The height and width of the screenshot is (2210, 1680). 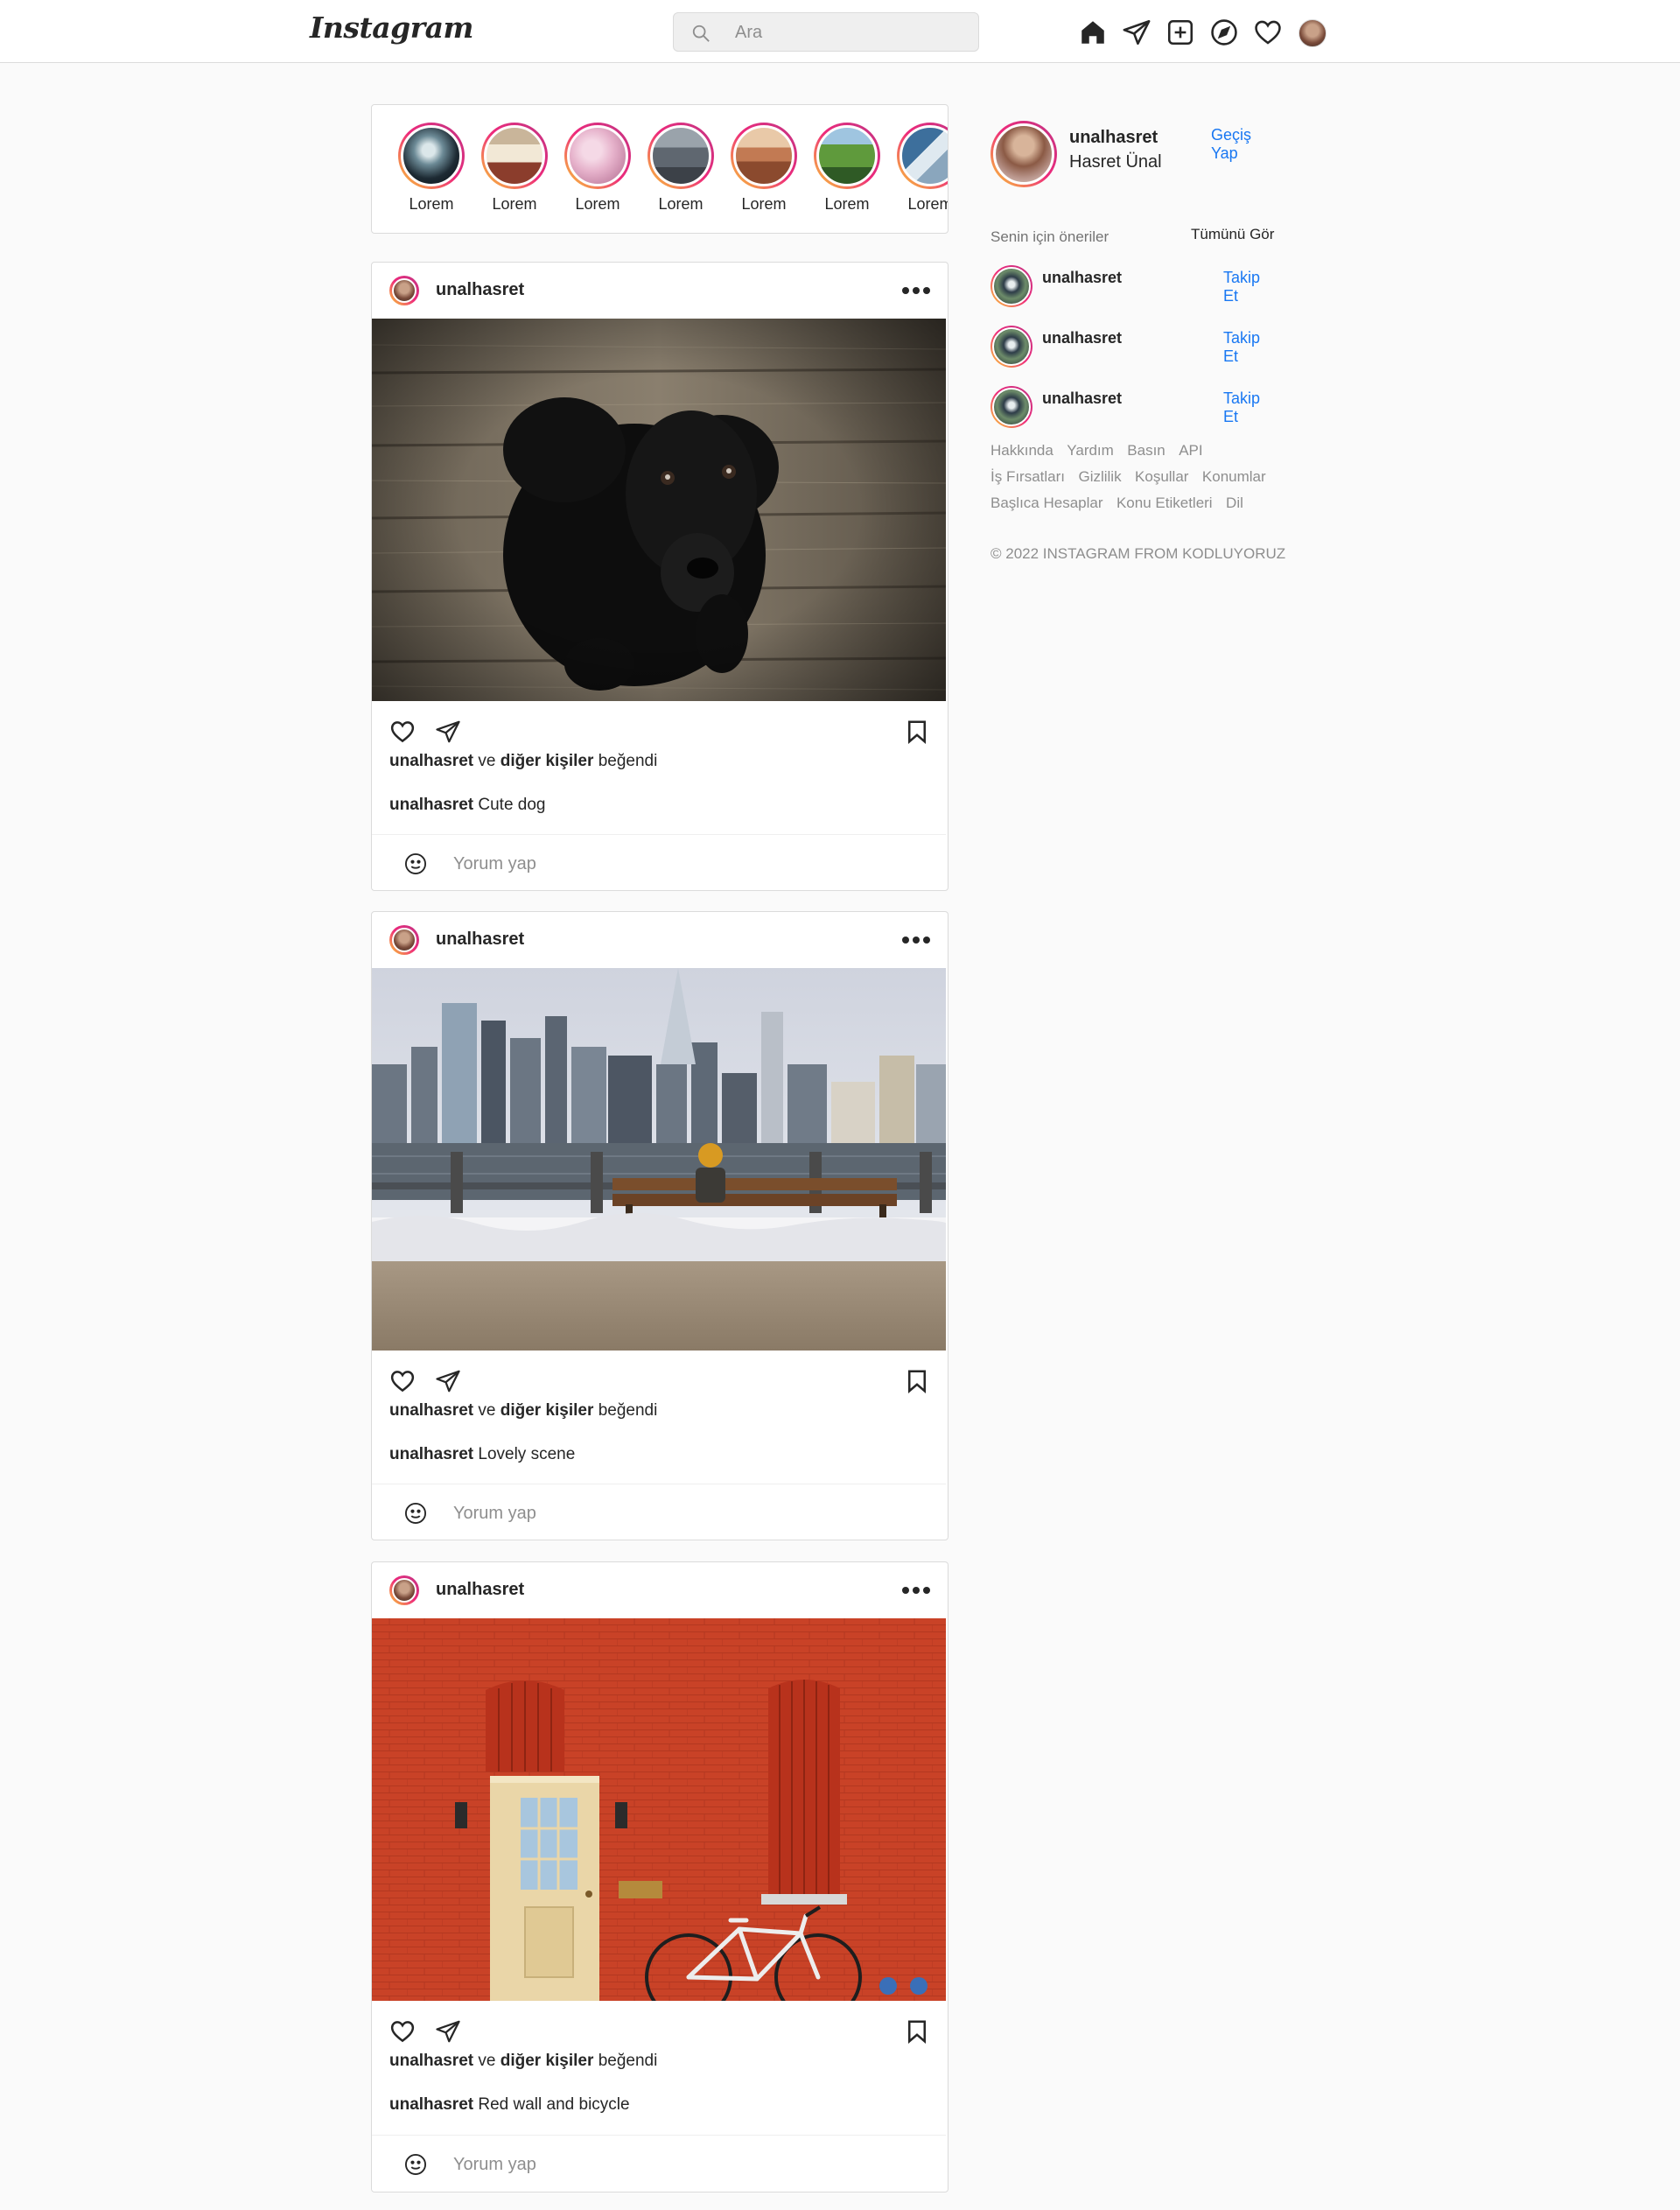 I want to click on red-wall-bicycle-photo, so click(x=659, y=1809).